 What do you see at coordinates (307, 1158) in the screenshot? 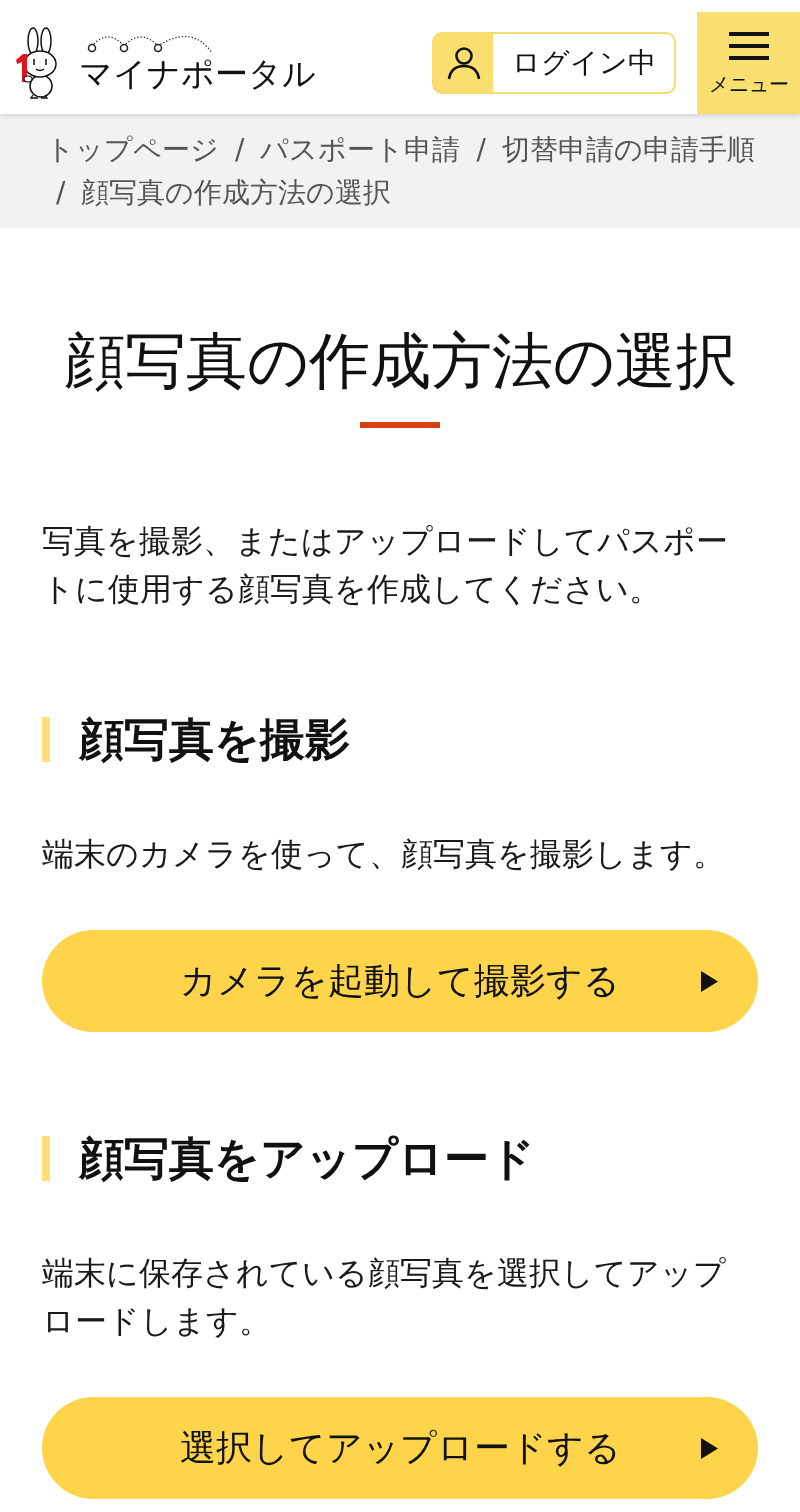
I see `section-heading: 顔写真をアップロード` at bounding box center [307, 1158].